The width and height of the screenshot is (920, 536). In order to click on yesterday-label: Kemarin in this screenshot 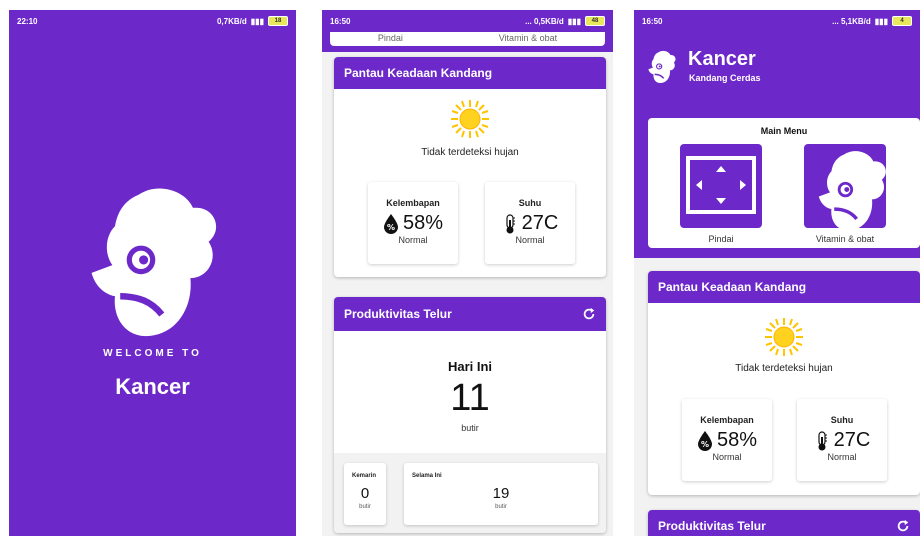, I will do `click(364, 476)`.